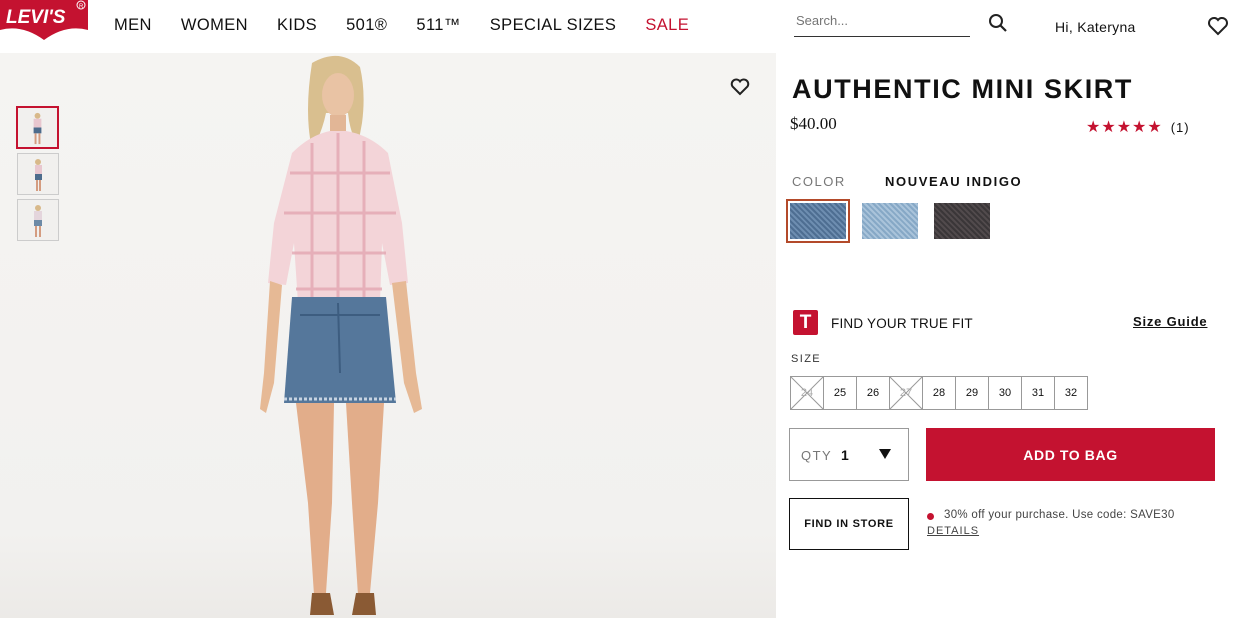 The height and width of the screenshot is (618, 1259). I want to click on size-label: SIZE, so click(806, 359).